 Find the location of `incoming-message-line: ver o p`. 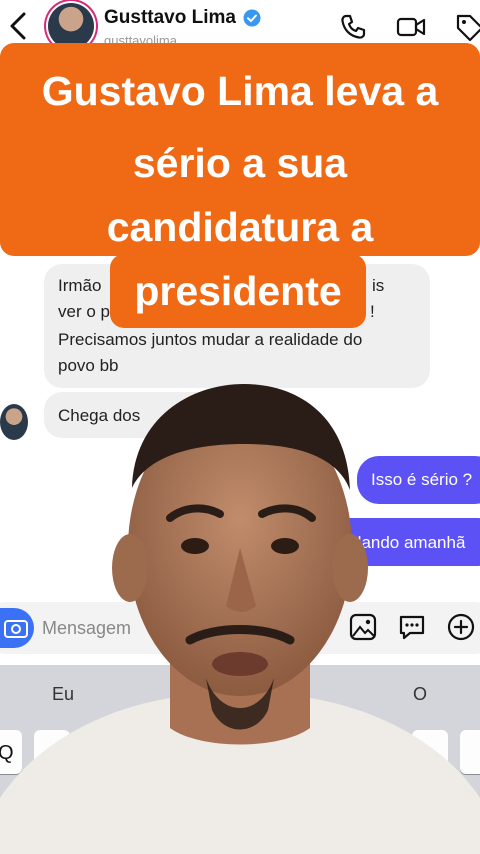

incoming-message-line: ver o p is located at coordinates (84, 311).